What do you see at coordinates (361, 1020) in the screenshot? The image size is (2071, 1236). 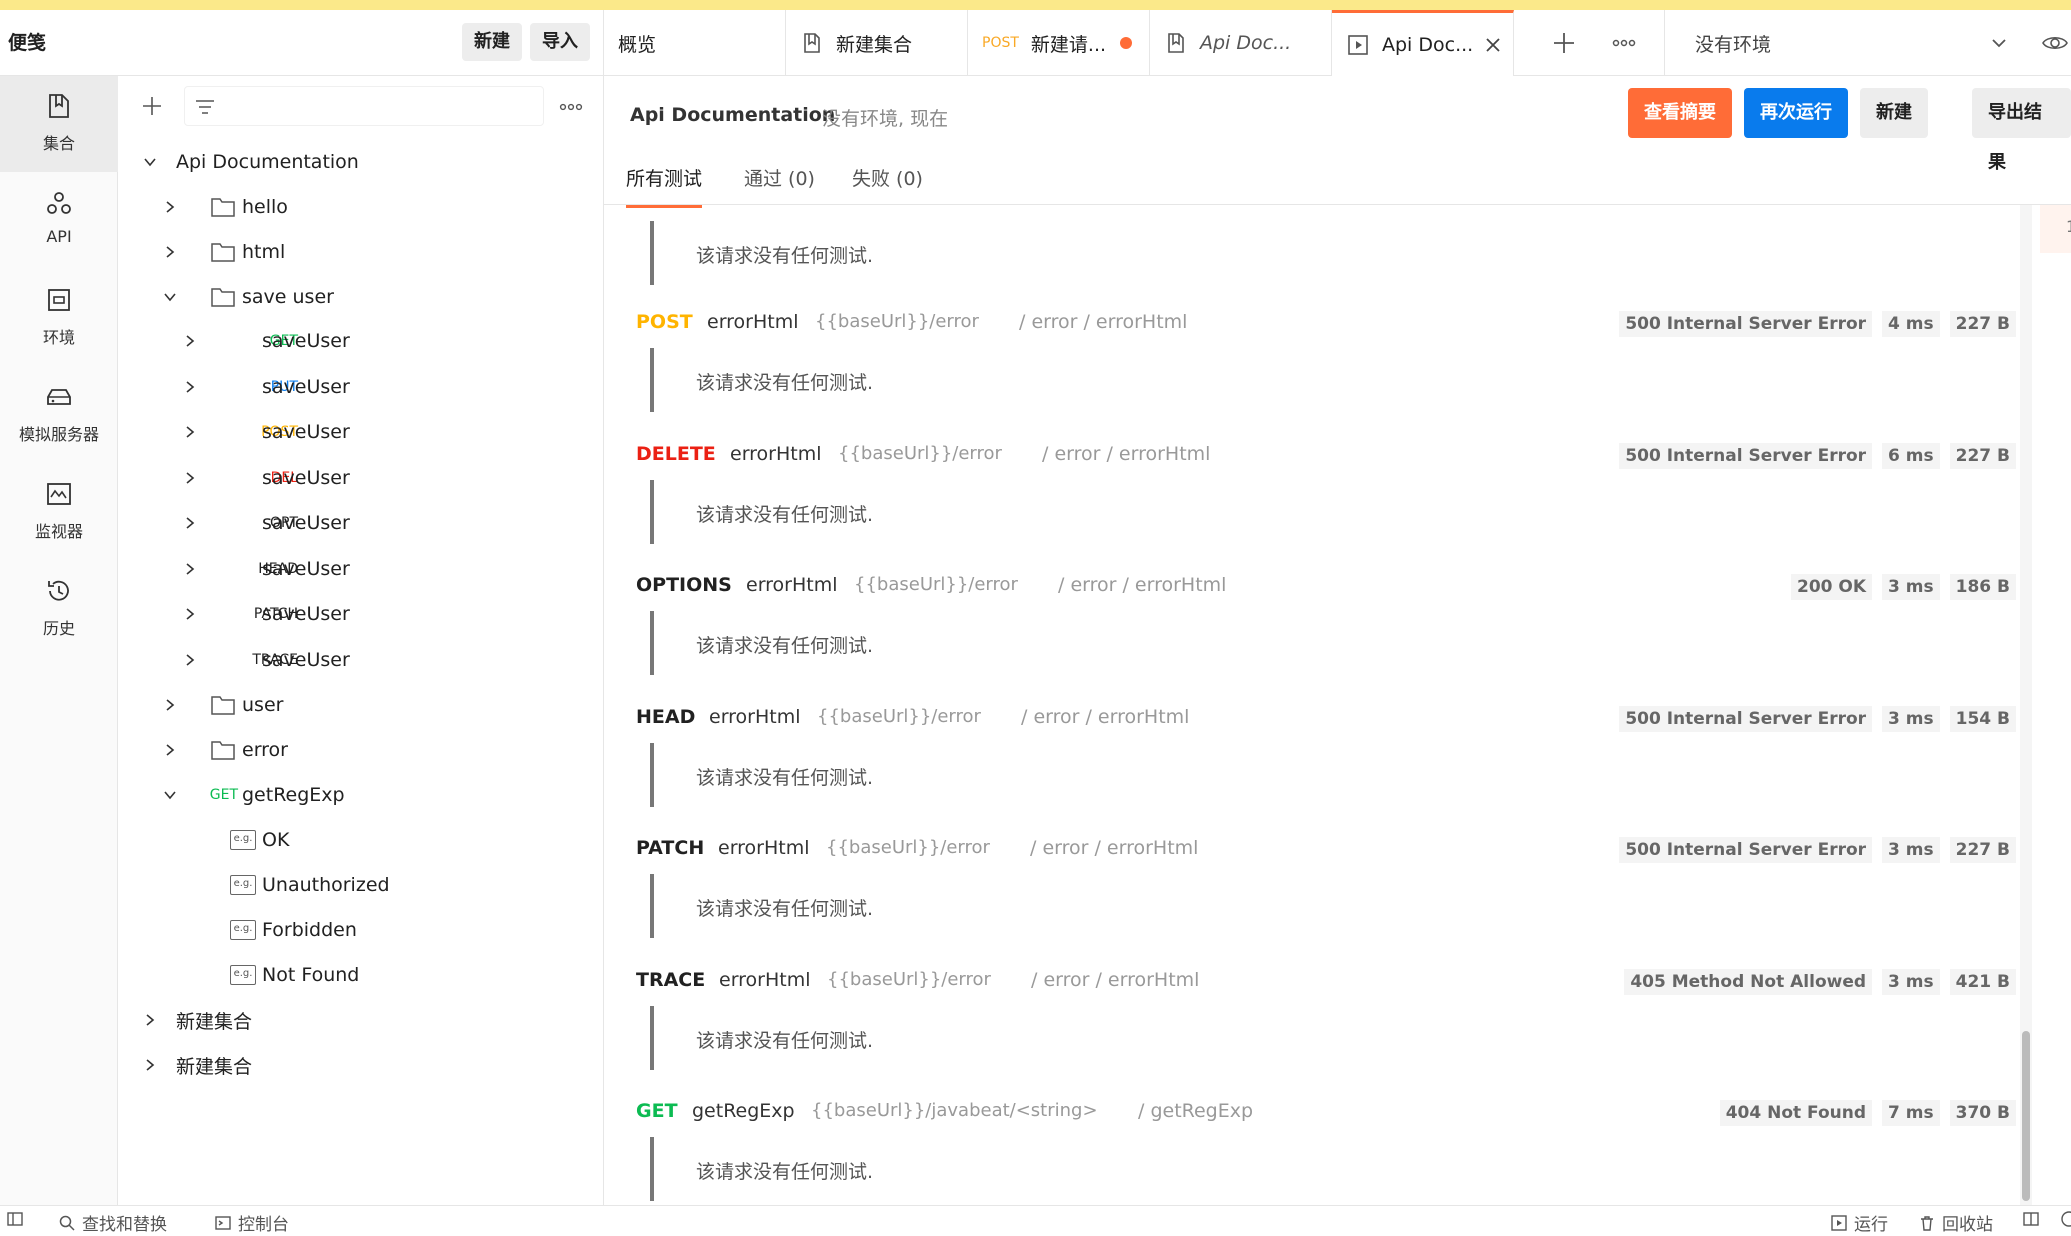 I see `tree-collection-new-1: 新建集合` at bounding box center [361, 1020].